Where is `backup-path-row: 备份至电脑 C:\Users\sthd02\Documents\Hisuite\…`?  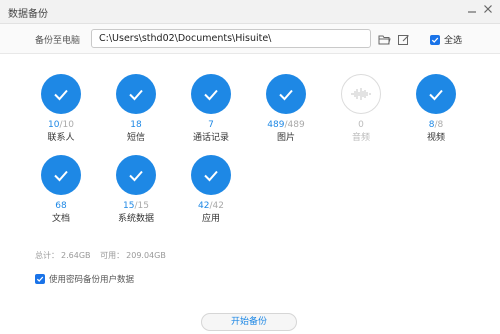
backup-path-row: 备份至电脑 C:\Users\sthd02\Documents\Hisuite\… is located at coordinates (250, 39).